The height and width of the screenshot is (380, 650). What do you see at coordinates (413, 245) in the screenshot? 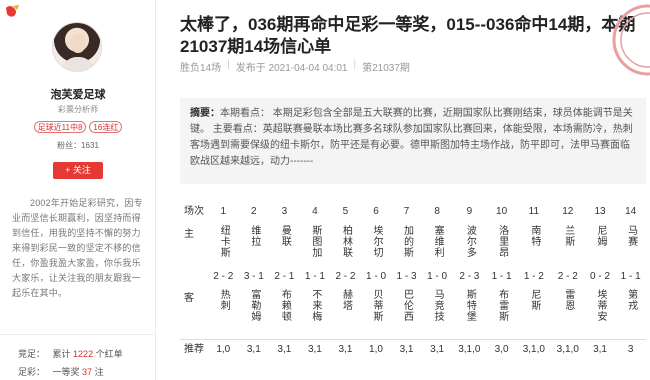
I see `table-row-home: 主 纽卡斯 维拉 曼联 斯图加 柏林联 埃尔切 加的斯 塞维利 波尔多 洛里昂 南特 兰斯 尼姆 马赛` at bounding box center [413, 245].